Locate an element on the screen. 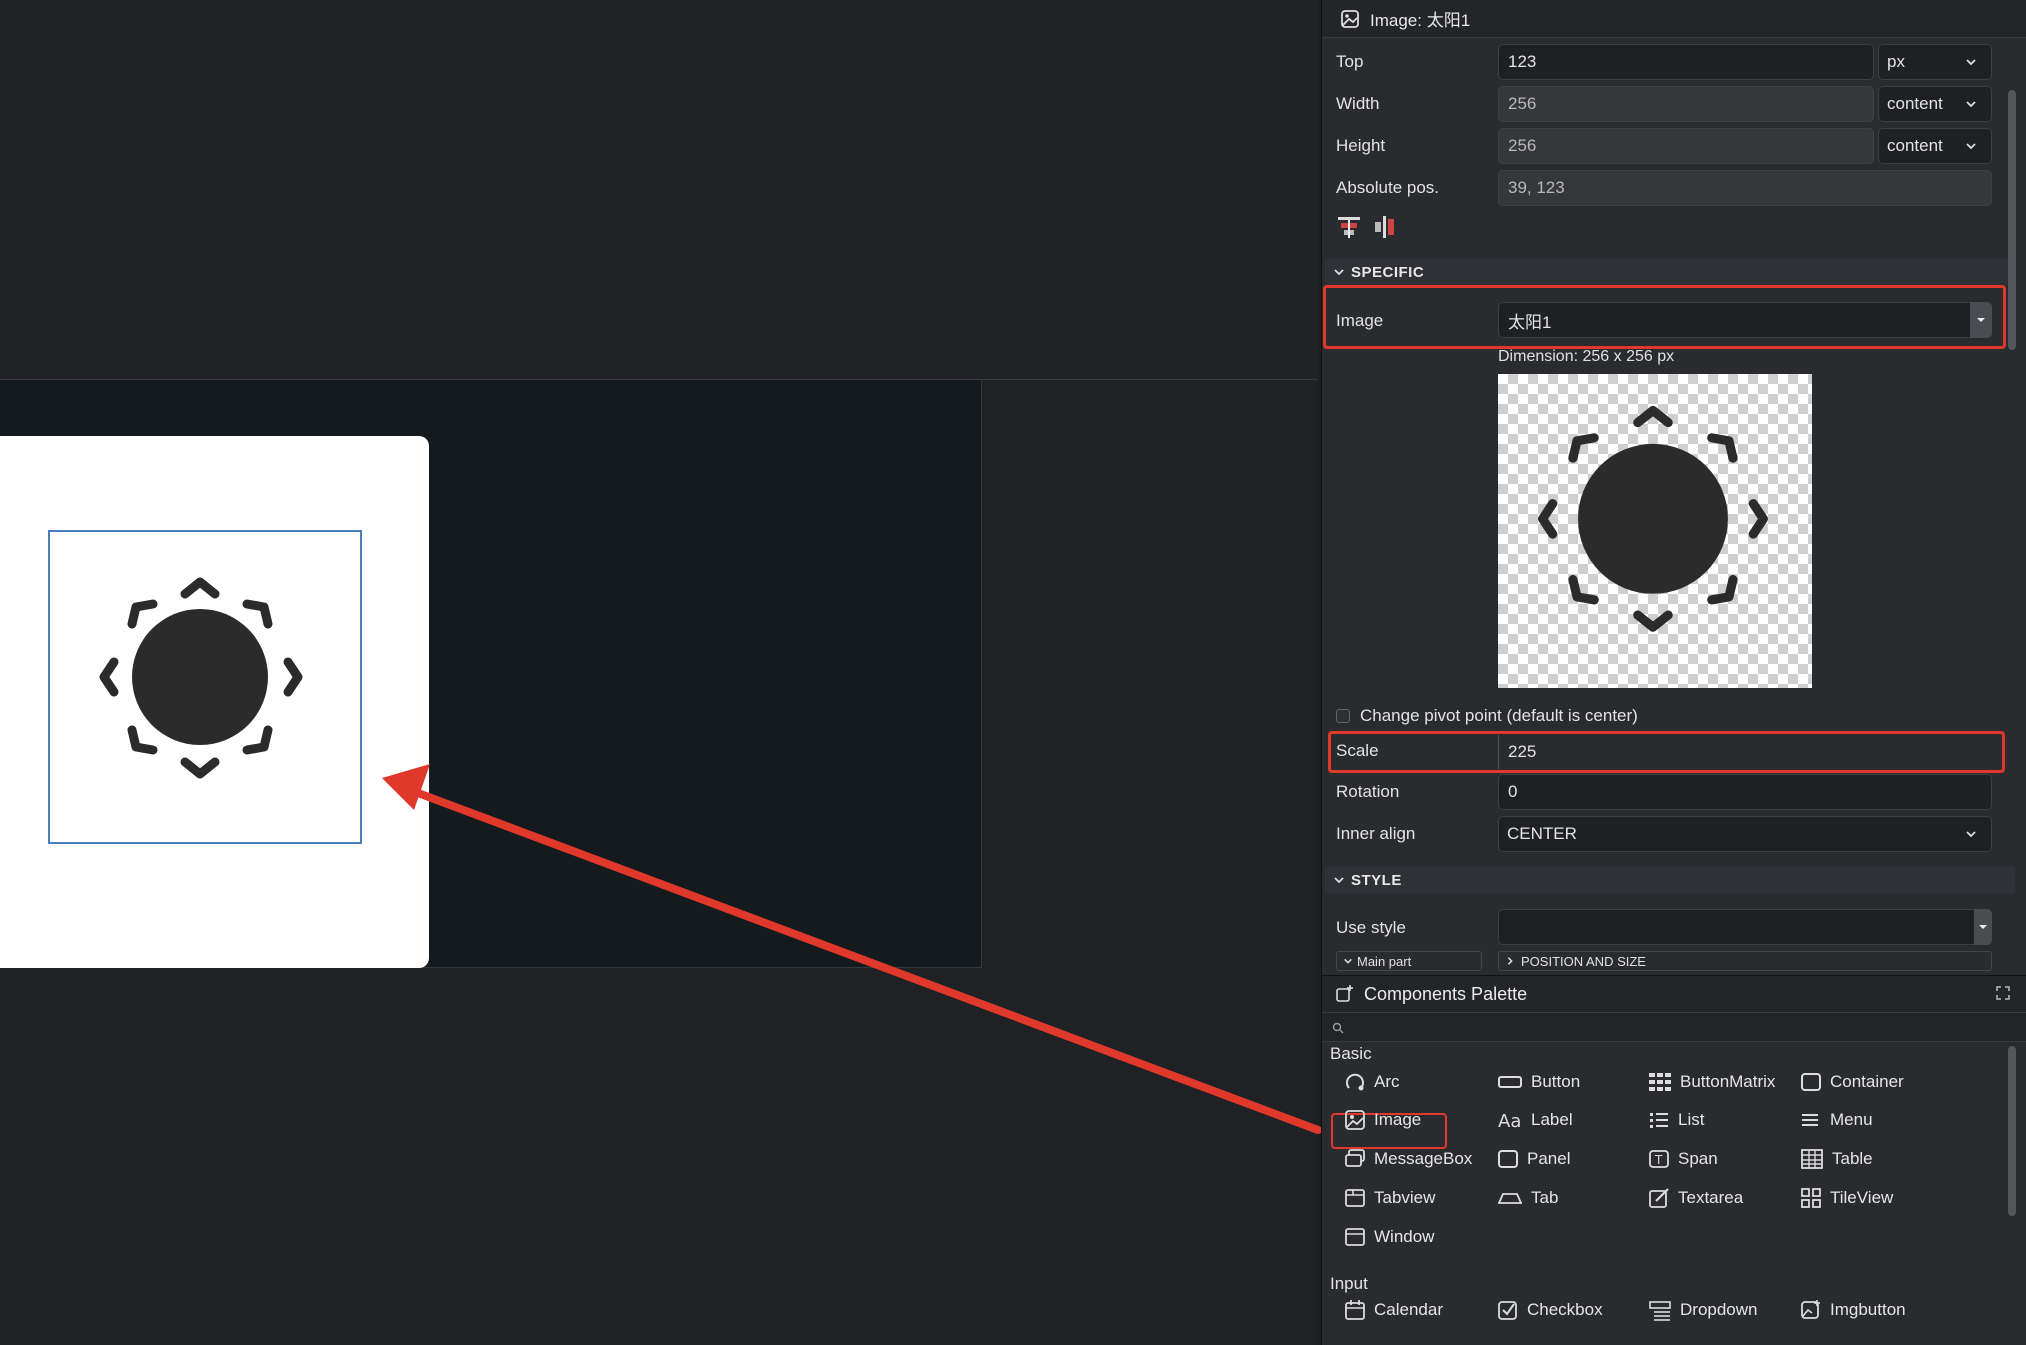  palette-item-button: Button is located at coordinates (1538, 1082).